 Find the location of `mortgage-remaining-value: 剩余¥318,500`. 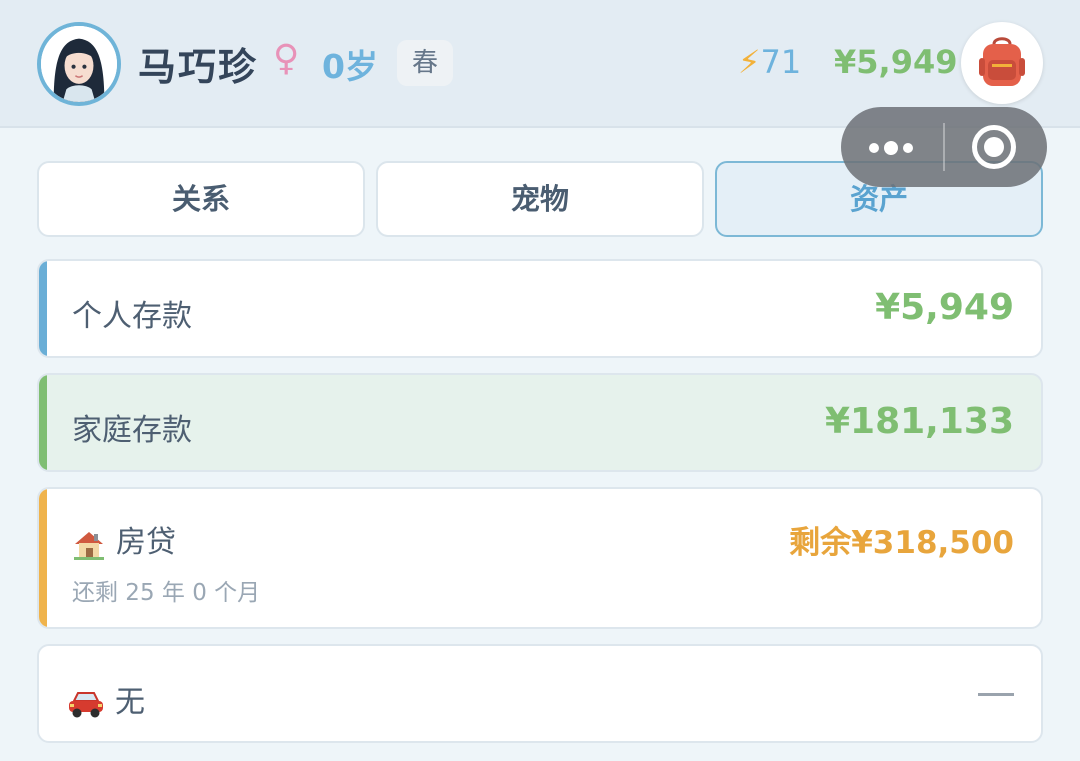

mortgage-remaining-value: 剩余¥318,500 is located at coordinates (901, 543).